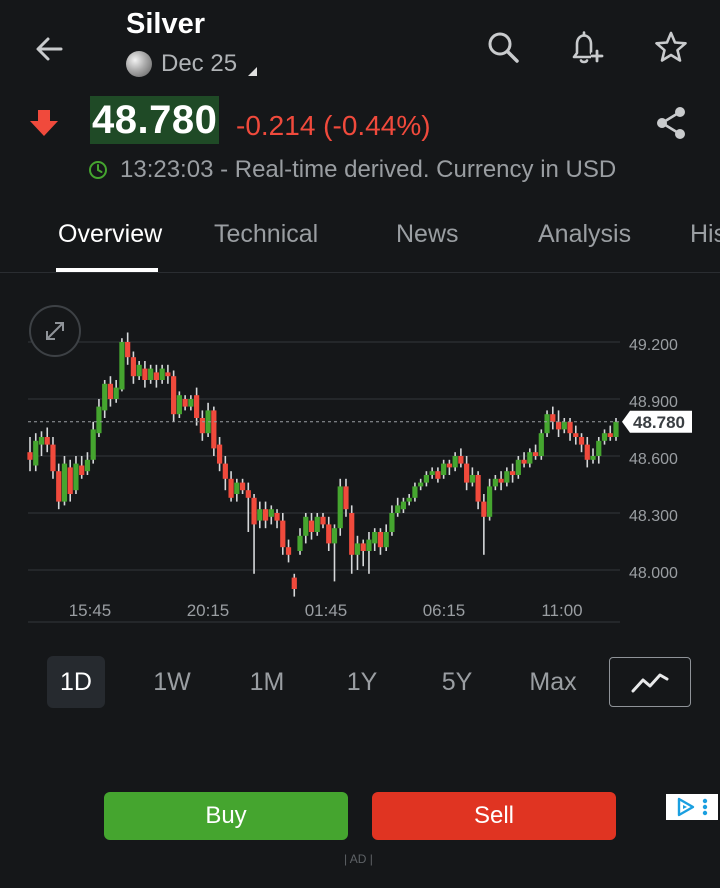 This screenshot has width=720, height=888. I want to click on tab-overview: Overview, so click(110, 234).